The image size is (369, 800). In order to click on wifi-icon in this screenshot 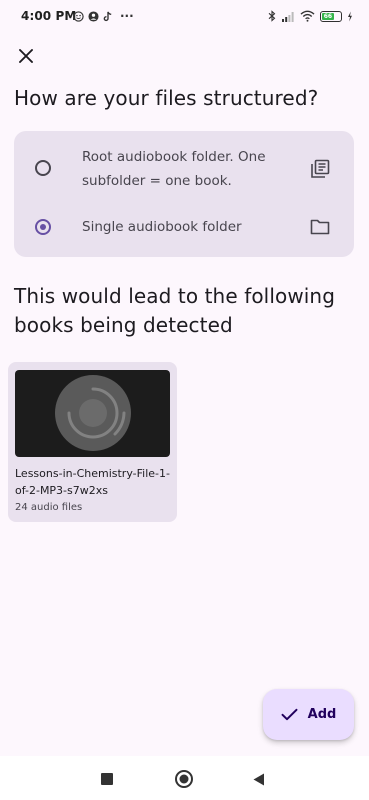, I will do `click(307, 16)`.